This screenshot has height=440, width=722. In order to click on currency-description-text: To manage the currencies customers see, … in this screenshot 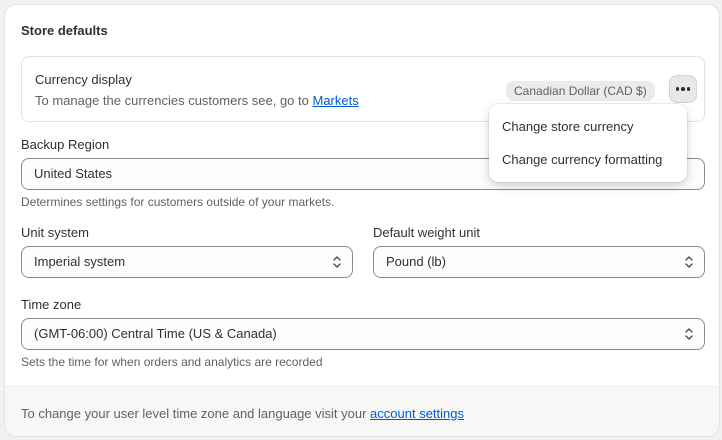, I will do `click(174, 100)`.